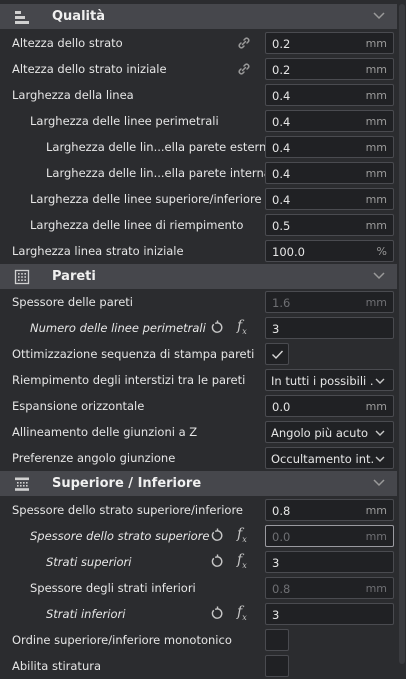 Image resolution: width=406 pixels, height=679 pixels. Describe the element at coordinates (137, 225) in the screenshot. I see `setting-label: Larghezza delle linee di riempimento` at that location.